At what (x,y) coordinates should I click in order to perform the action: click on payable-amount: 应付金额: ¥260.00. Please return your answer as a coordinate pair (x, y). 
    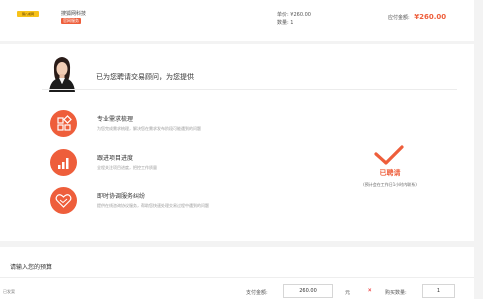
    Looking at the image, I should click on (417, 17).